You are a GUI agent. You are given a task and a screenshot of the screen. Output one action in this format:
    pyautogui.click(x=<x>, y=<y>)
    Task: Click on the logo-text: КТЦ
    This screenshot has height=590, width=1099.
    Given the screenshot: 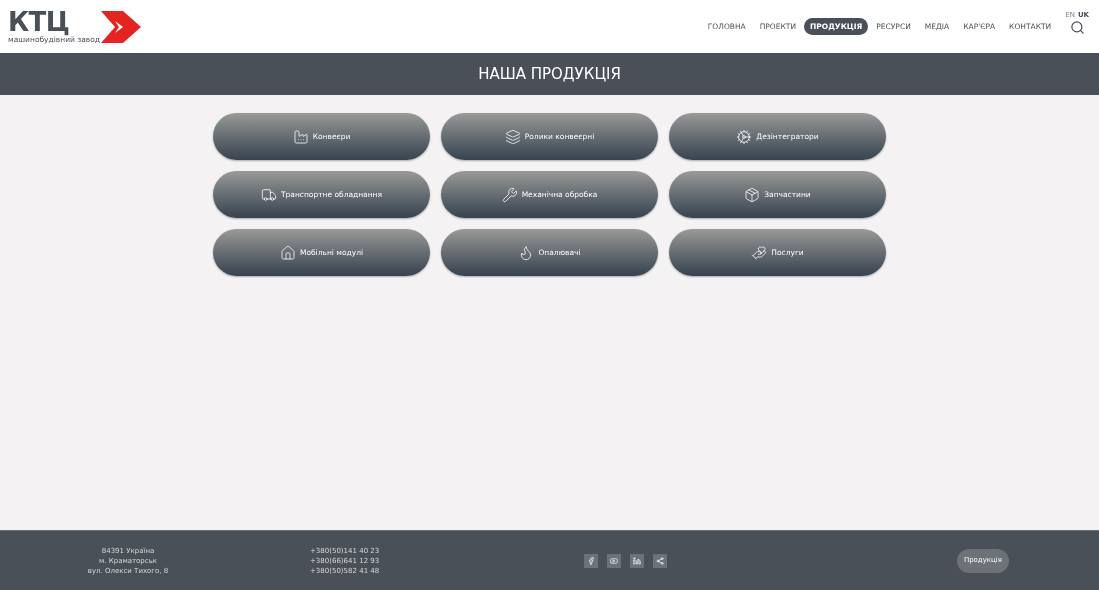 What is the action you would take?
    pyautogui.click(x=54, y=22)
    